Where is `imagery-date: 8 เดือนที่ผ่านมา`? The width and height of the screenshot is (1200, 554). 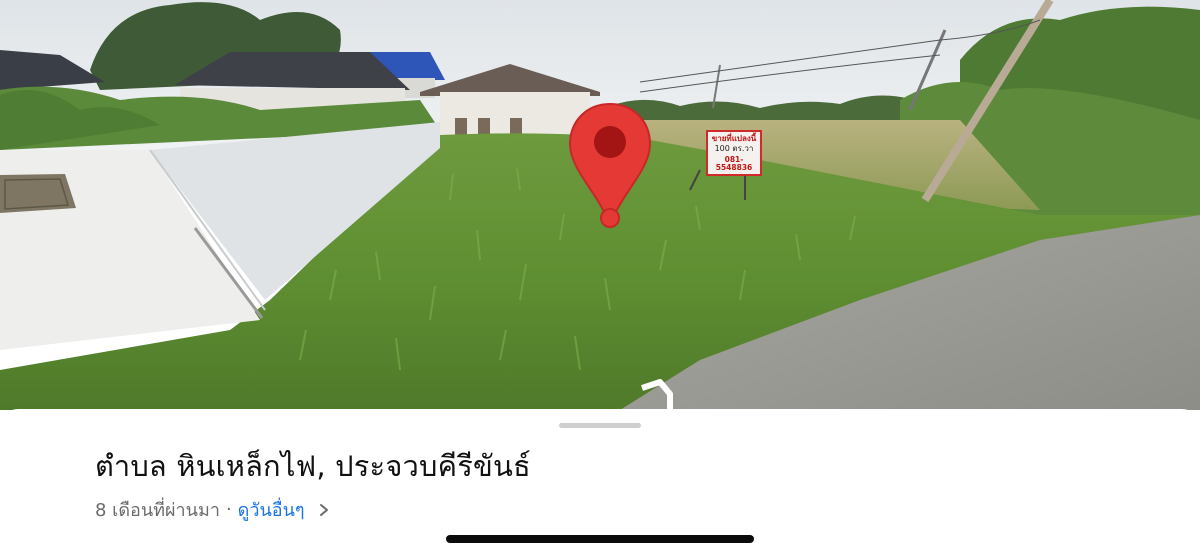 imagery-date: 8 เดือนที่ผ่านมา is located at coordinates (157, 510).